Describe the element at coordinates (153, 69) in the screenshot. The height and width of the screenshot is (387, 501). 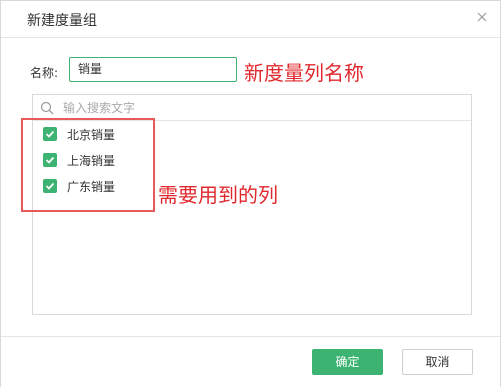
I see `name-input: 销量` at that location.